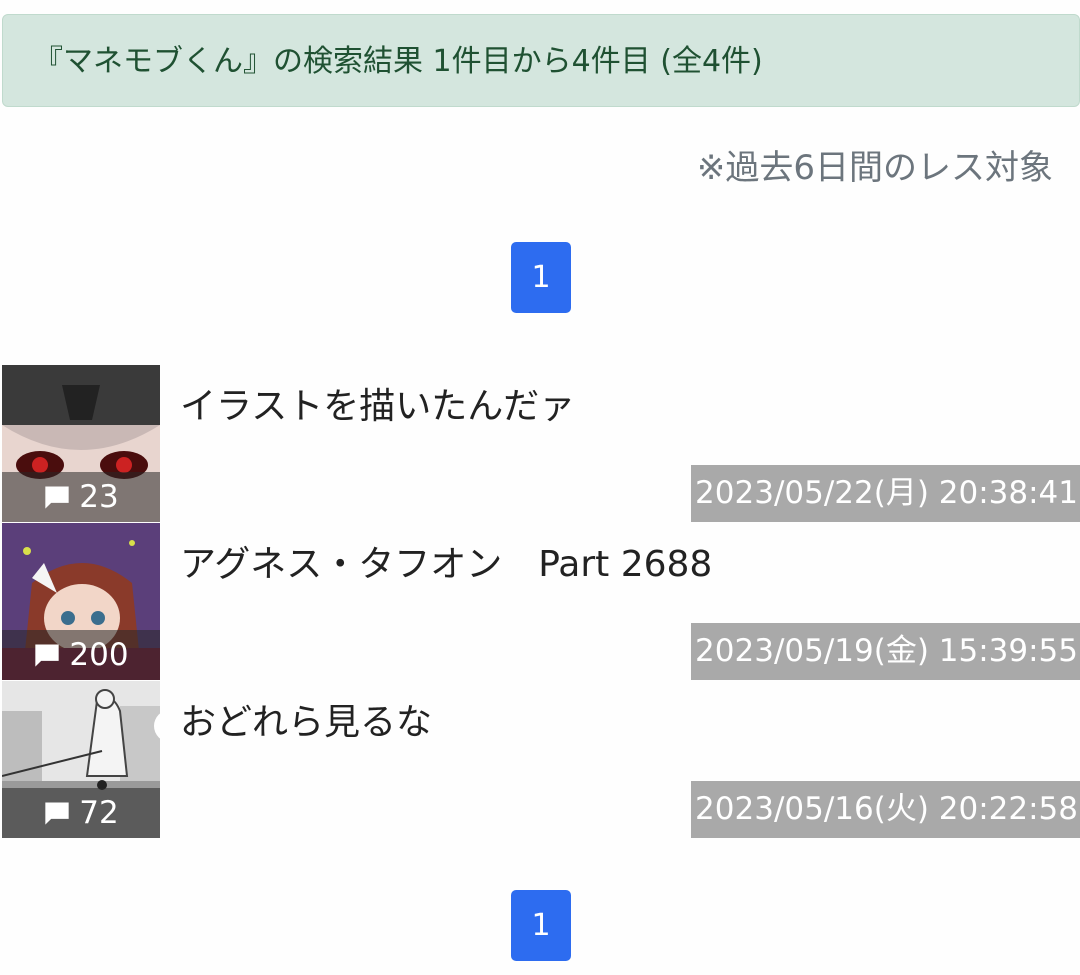  Describe the element at coordinates (541, 925) in the screenshot. I see `pagination-bottom-page-1: 1` at that location.